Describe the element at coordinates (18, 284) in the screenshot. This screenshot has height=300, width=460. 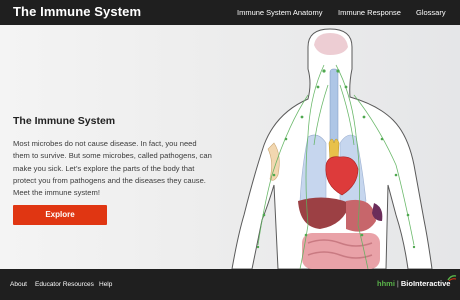
I see `footer-about-link: About` at that location.